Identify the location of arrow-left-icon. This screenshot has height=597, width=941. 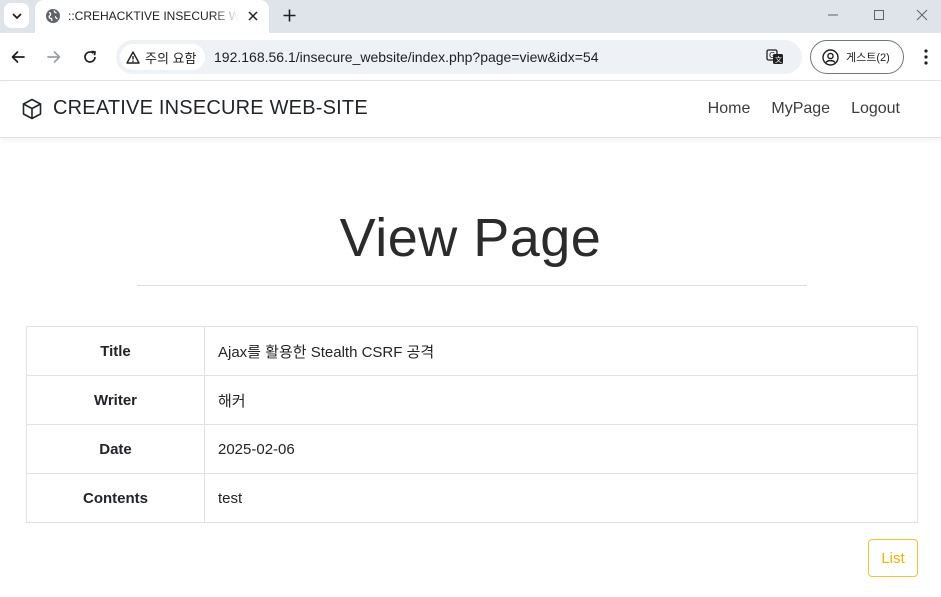
(18, 57).